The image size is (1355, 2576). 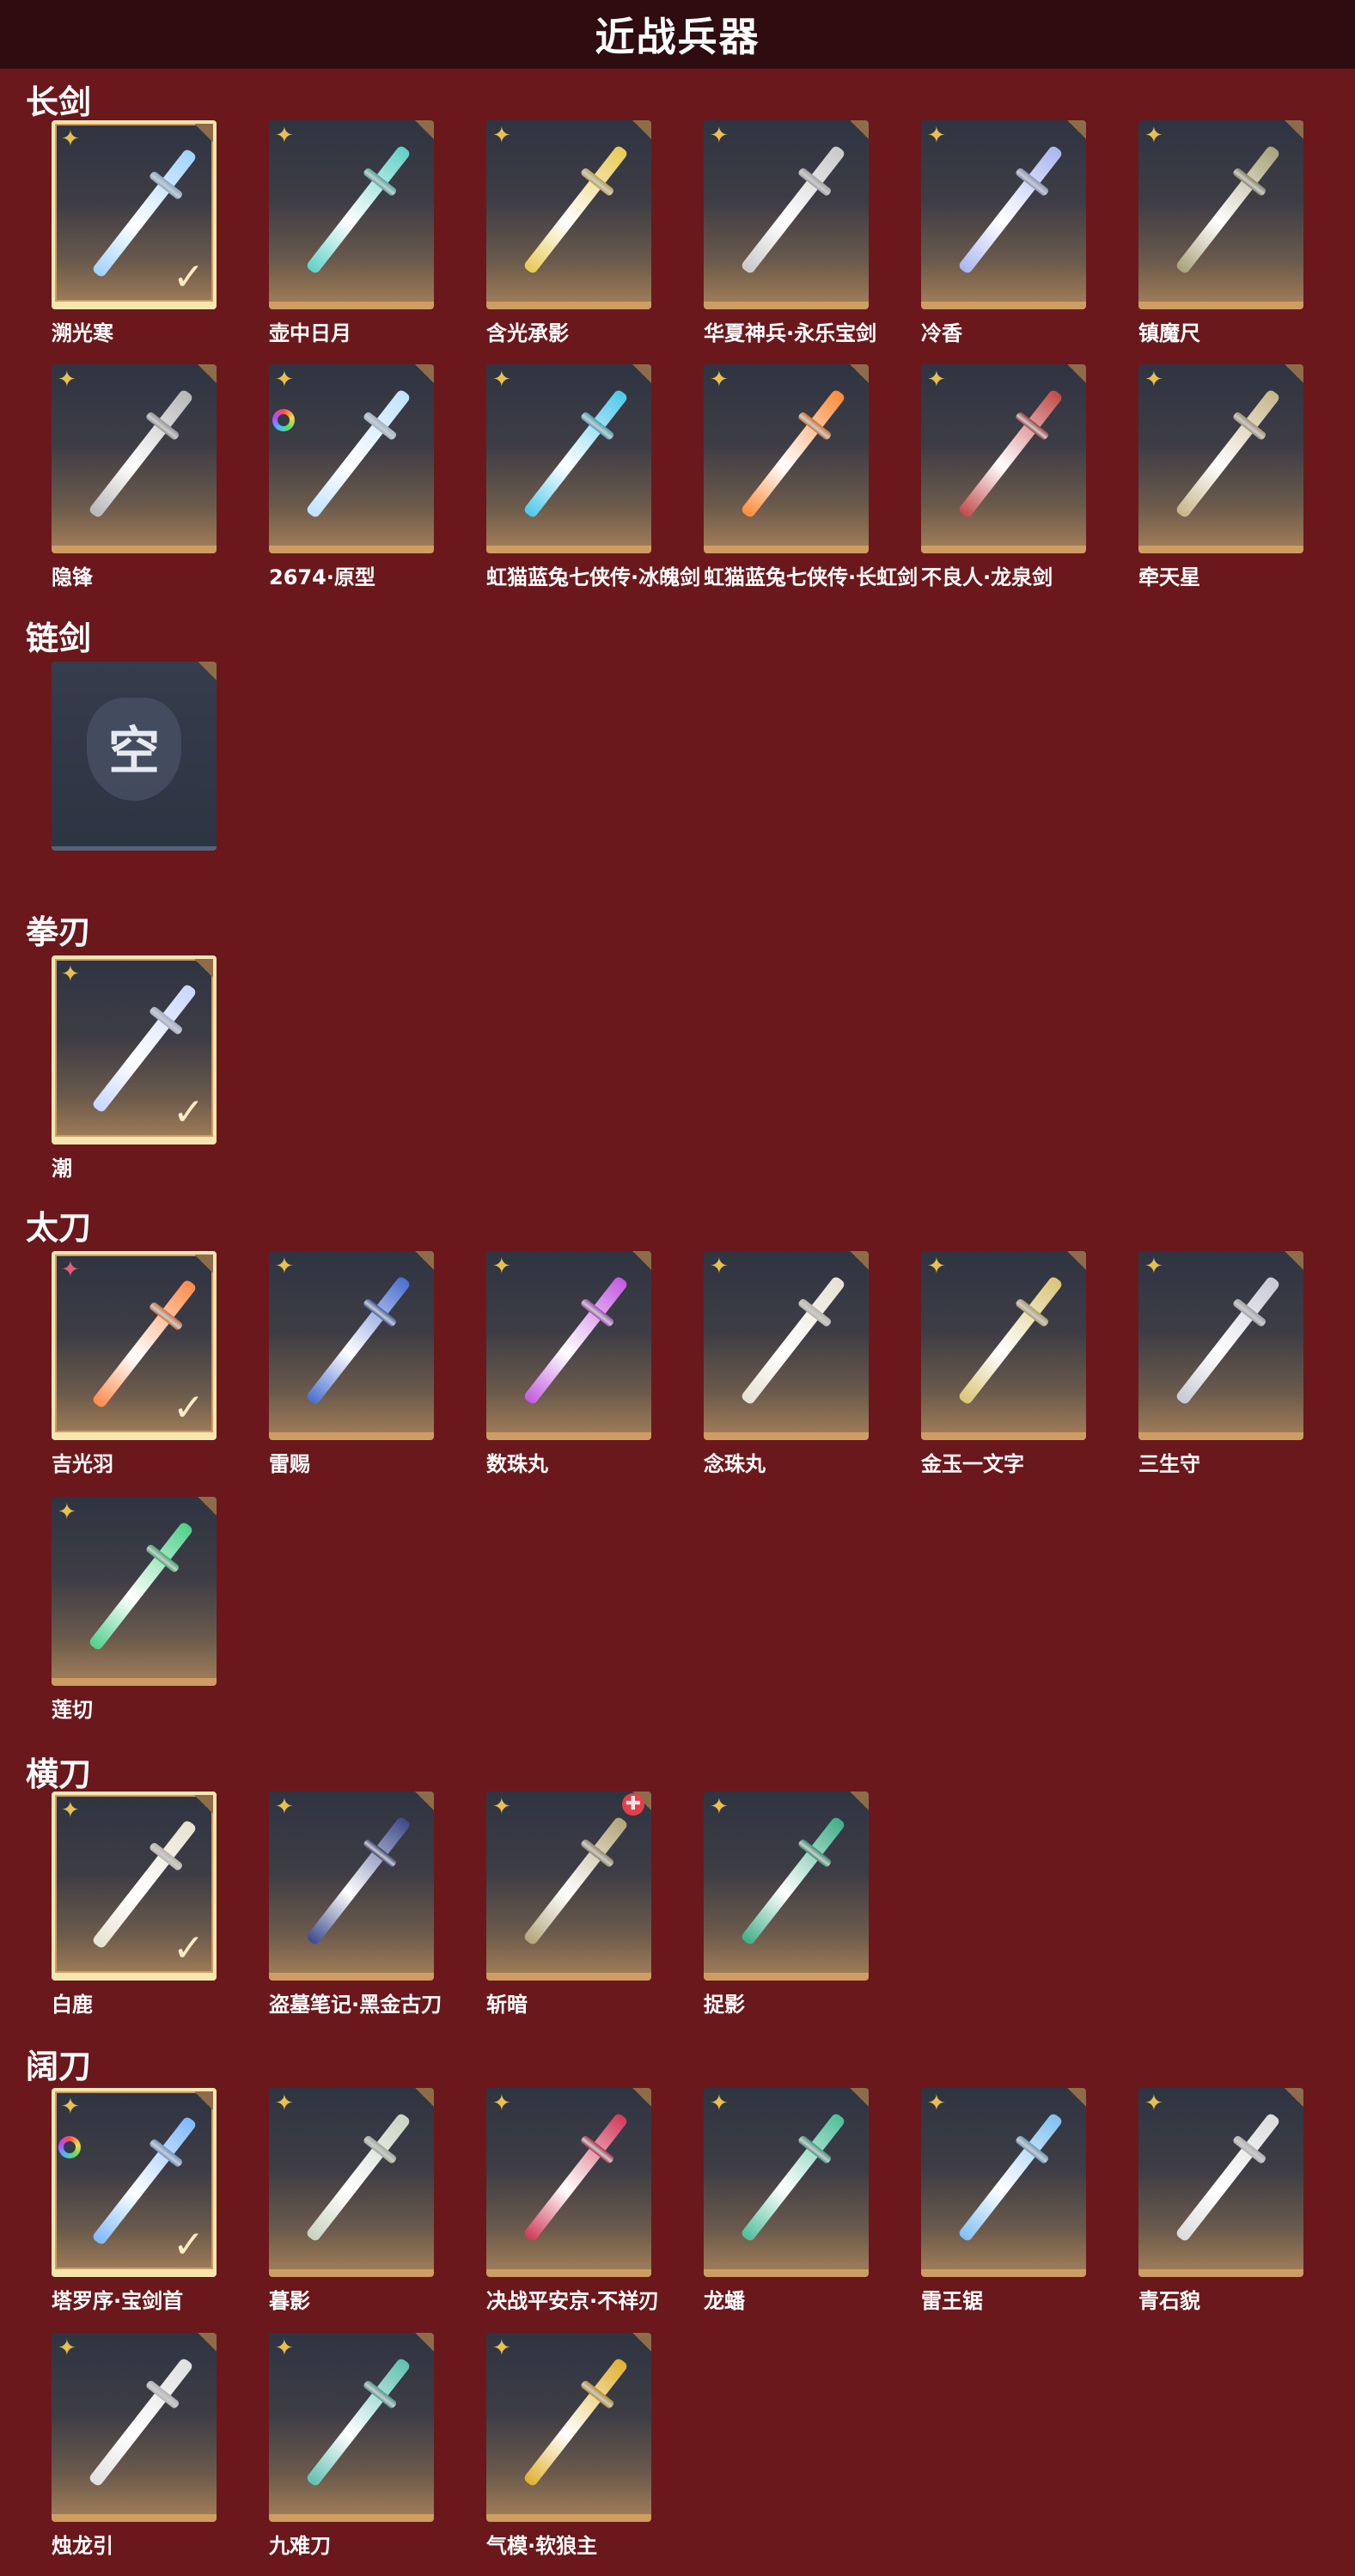 What do you see at coordinates (725, 2301) in the screenshot?
I see `weapon-name: 龙蟠` at bounding box center [725, 2301].